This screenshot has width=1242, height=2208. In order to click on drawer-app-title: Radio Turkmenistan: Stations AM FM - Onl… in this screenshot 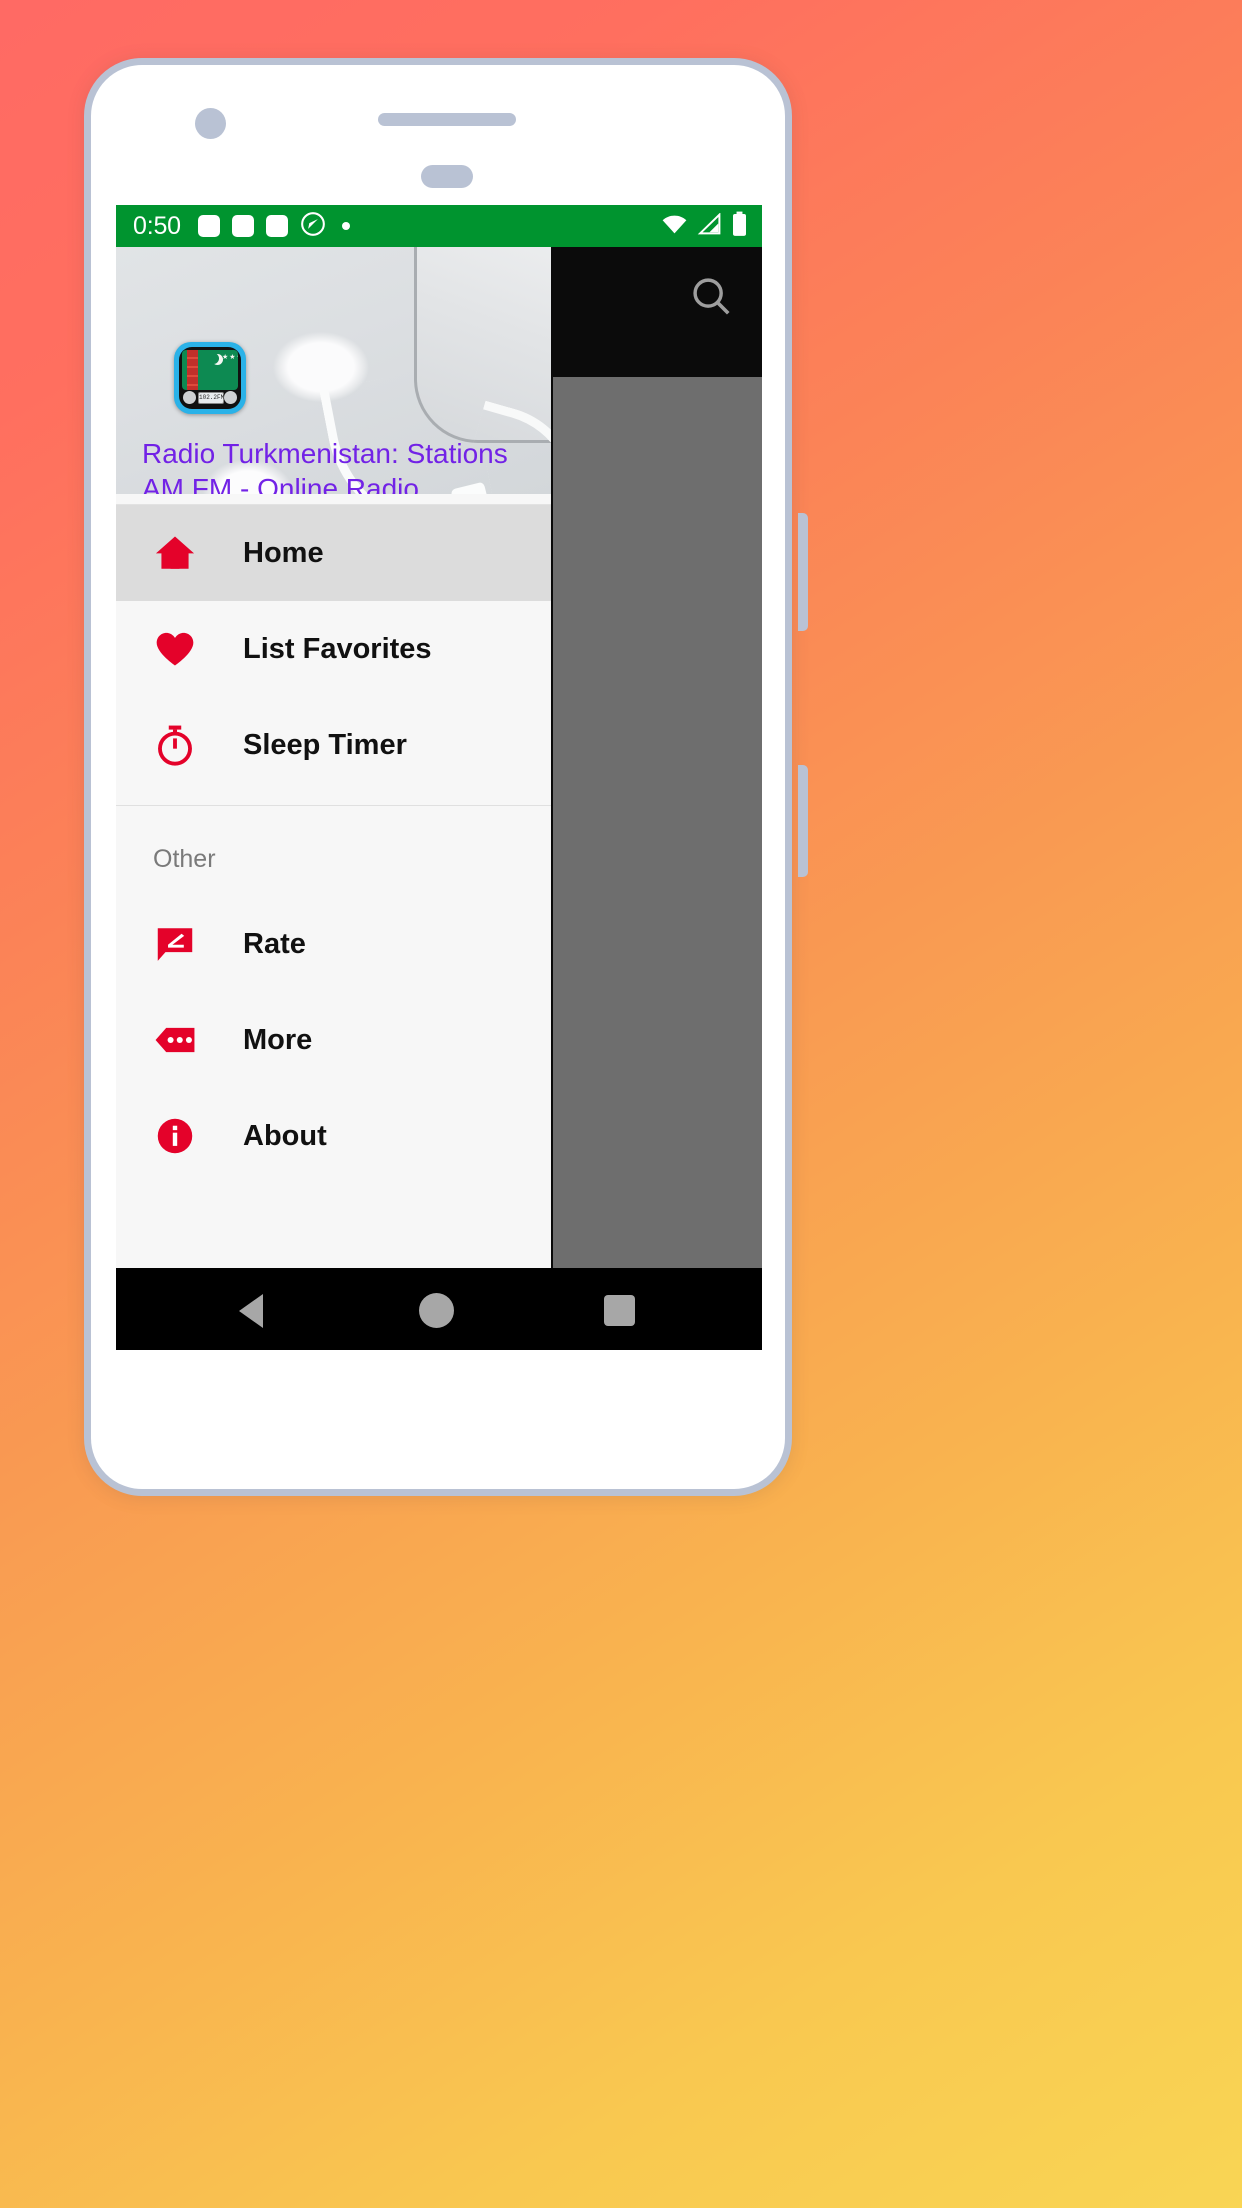, I will do `click(325, 466)`.